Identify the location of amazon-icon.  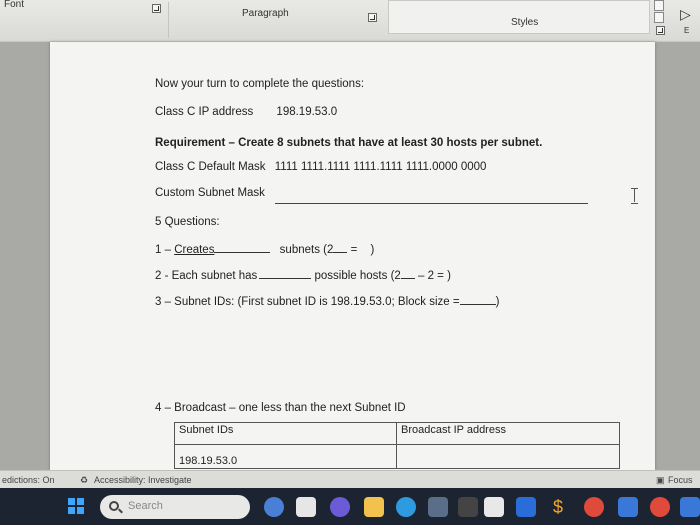
(494, 507).